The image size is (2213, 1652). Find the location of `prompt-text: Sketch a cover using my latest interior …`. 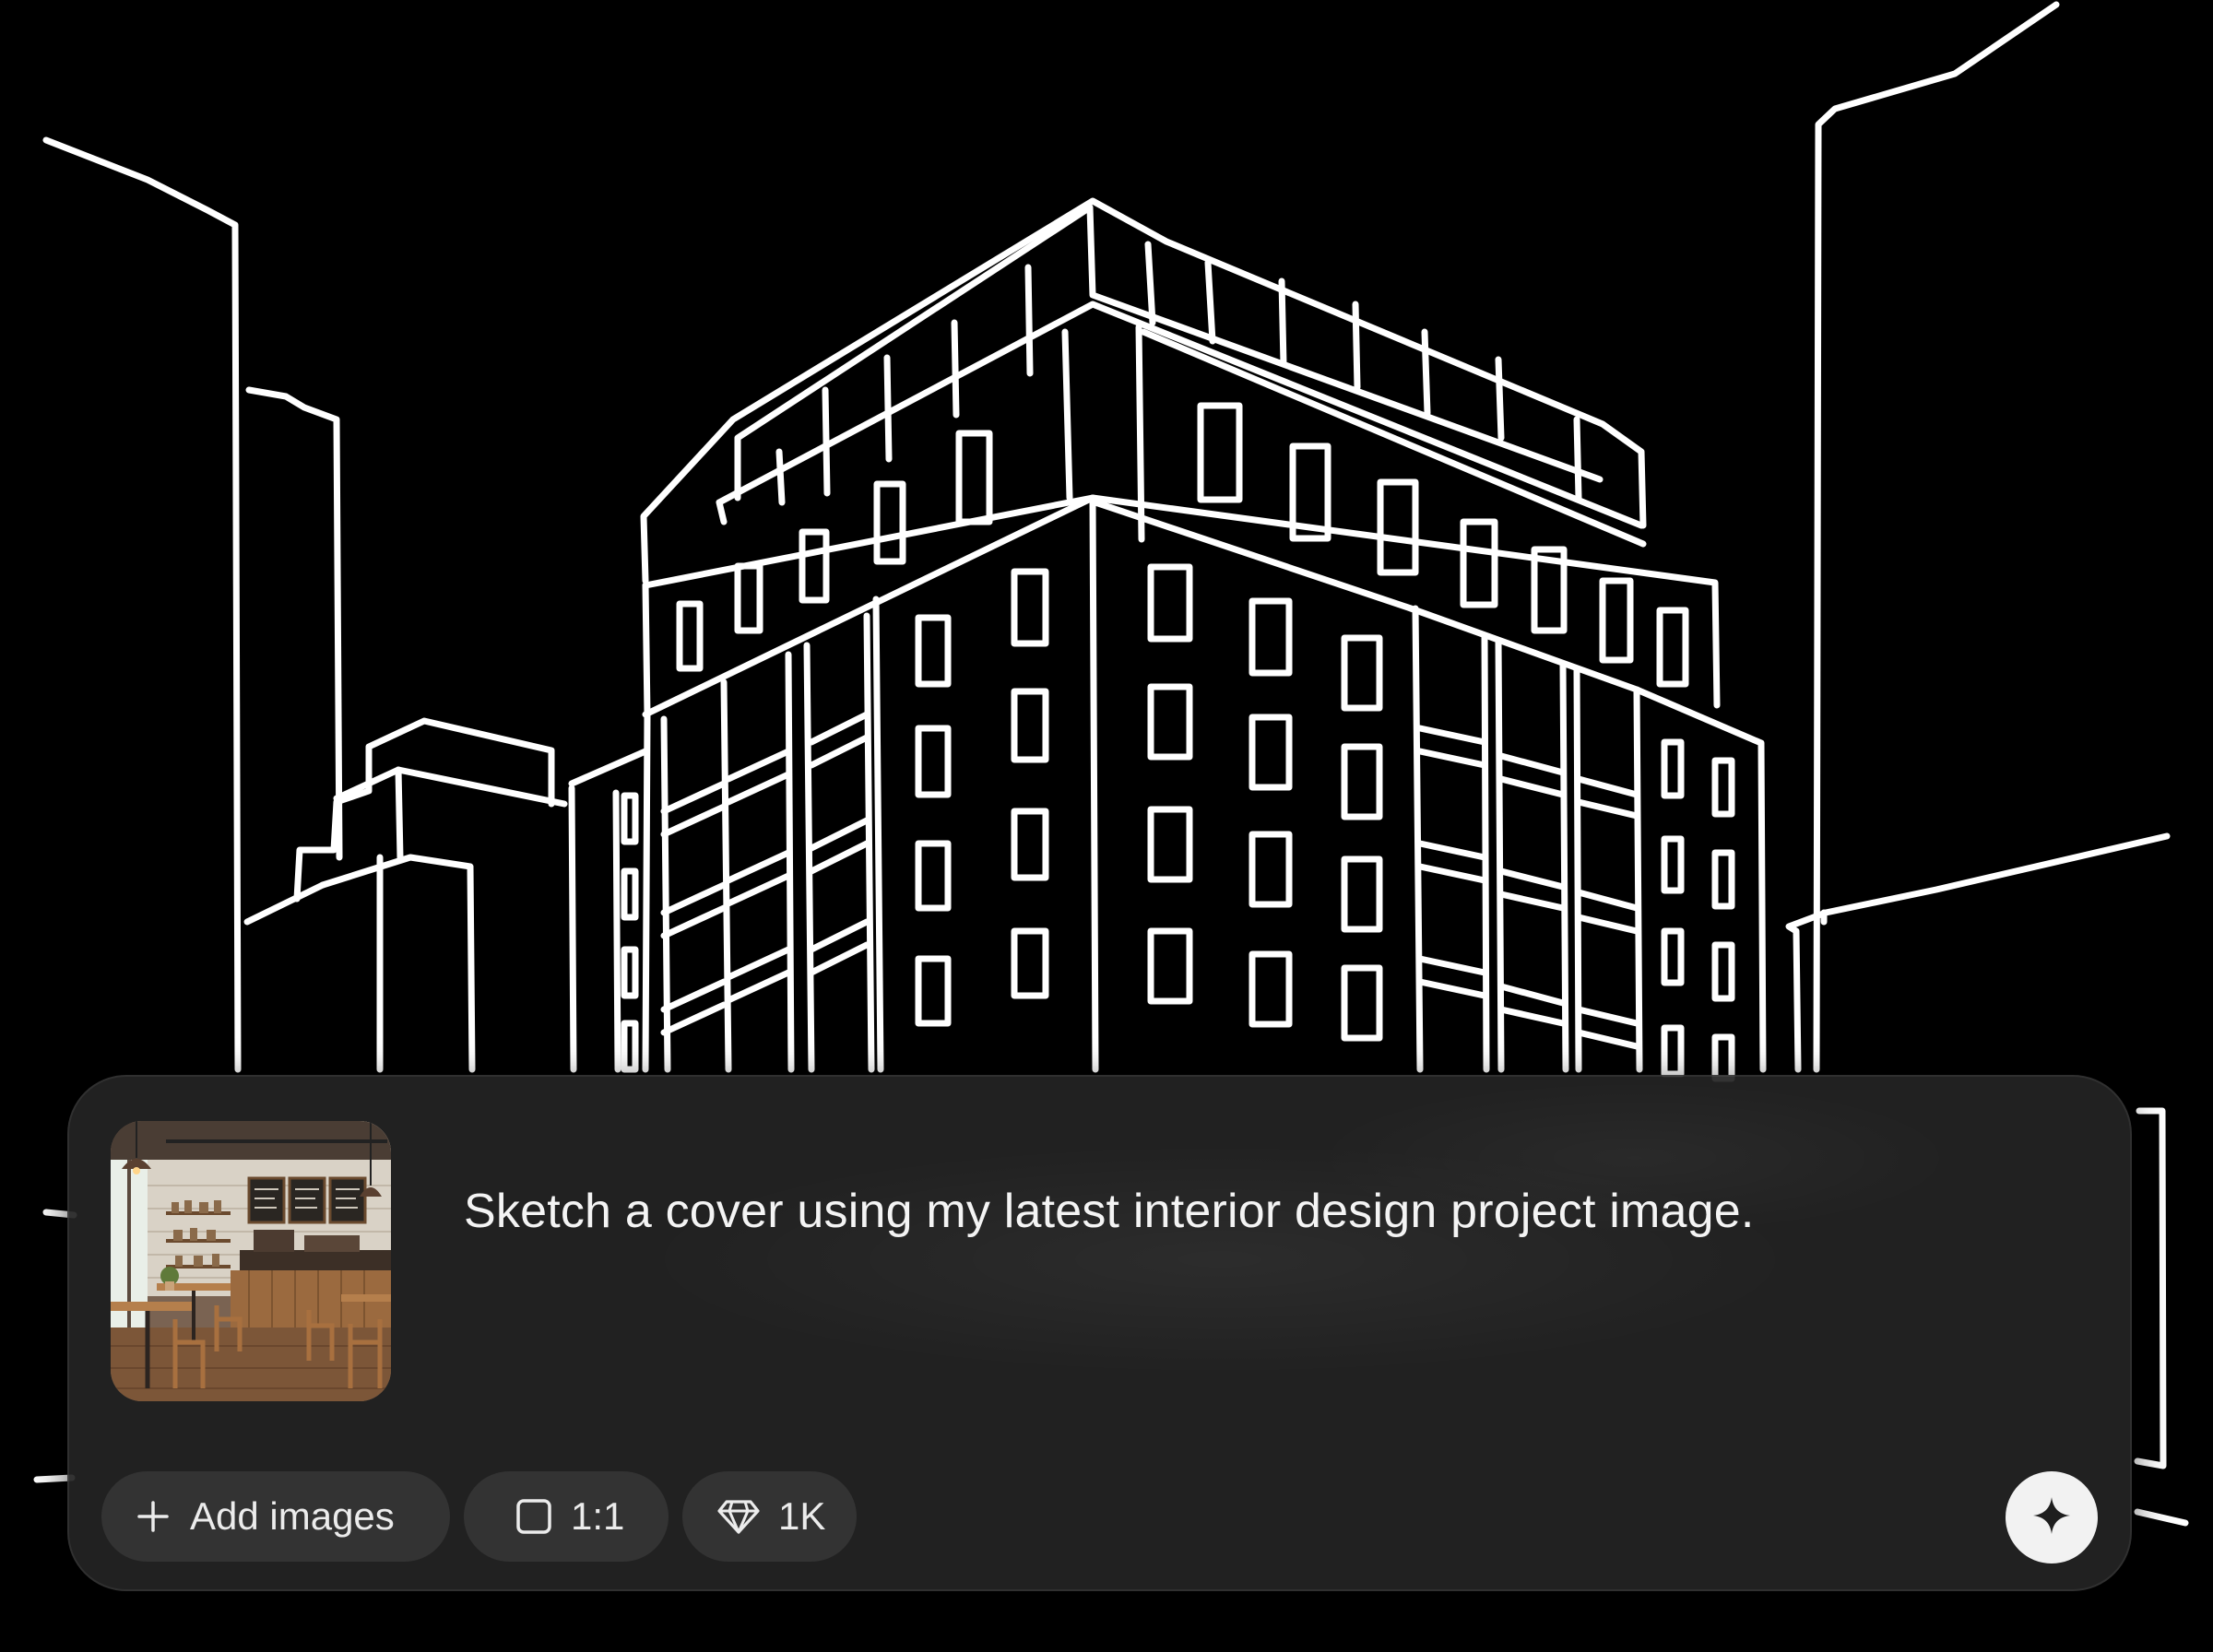

prompt-text: Sketch a cover using my latest interior … is located at coordinates (1109, 1211).